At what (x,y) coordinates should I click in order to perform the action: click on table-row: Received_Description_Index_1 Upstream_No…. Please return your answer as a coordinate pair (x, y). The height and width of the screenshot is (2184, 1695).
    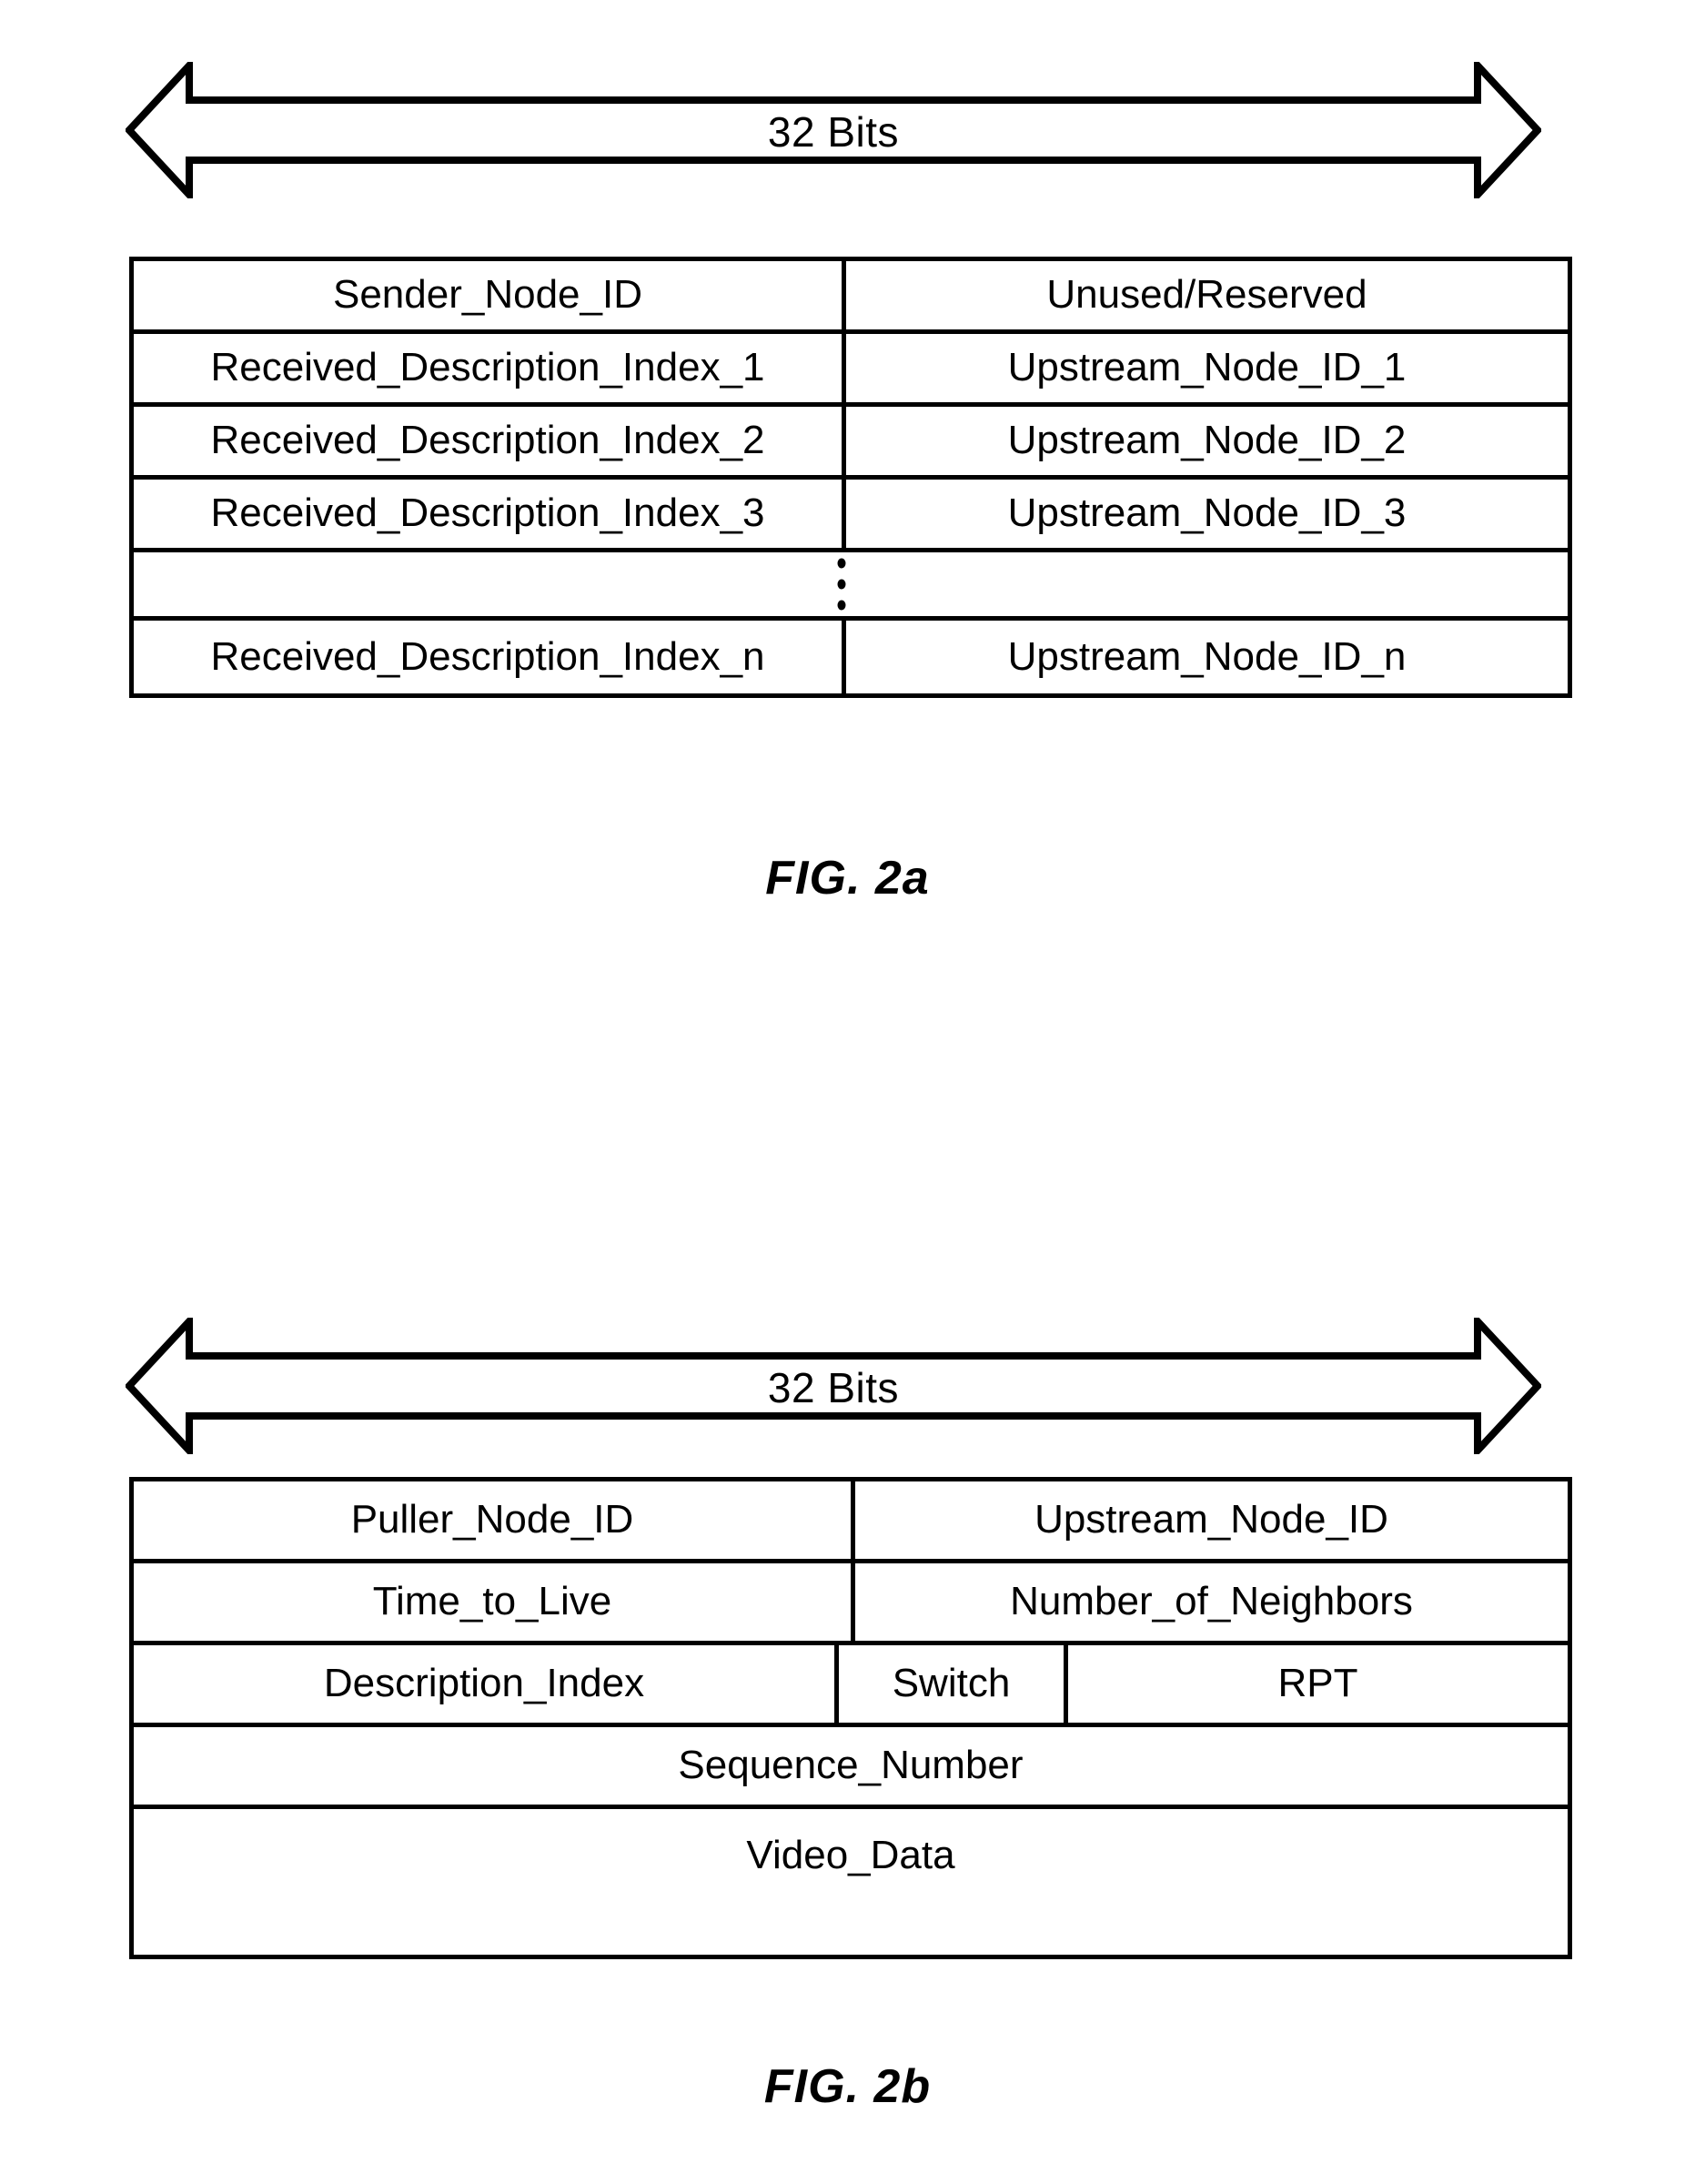
    Looking at the image, I should click on (851, 371).